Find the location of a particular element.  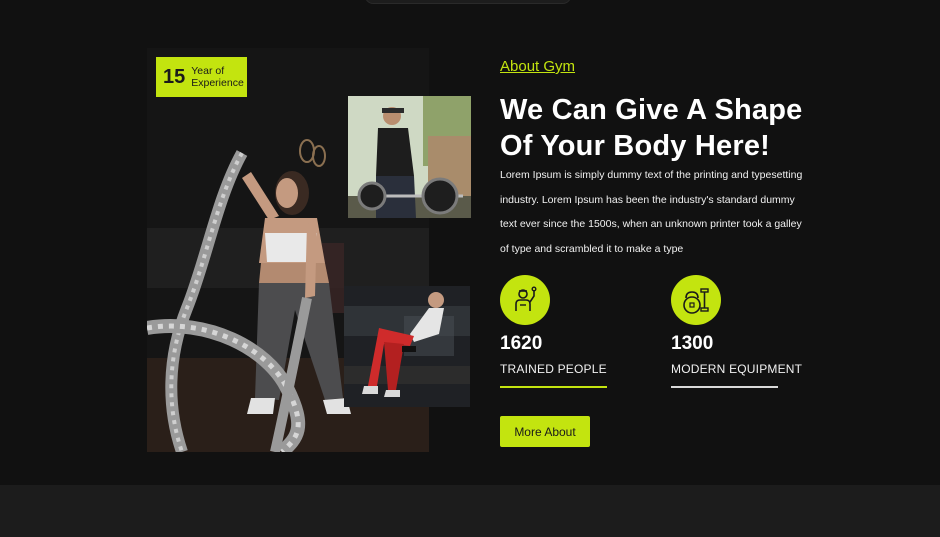

stat-value: 1620 is located at coordinates (521, 343).